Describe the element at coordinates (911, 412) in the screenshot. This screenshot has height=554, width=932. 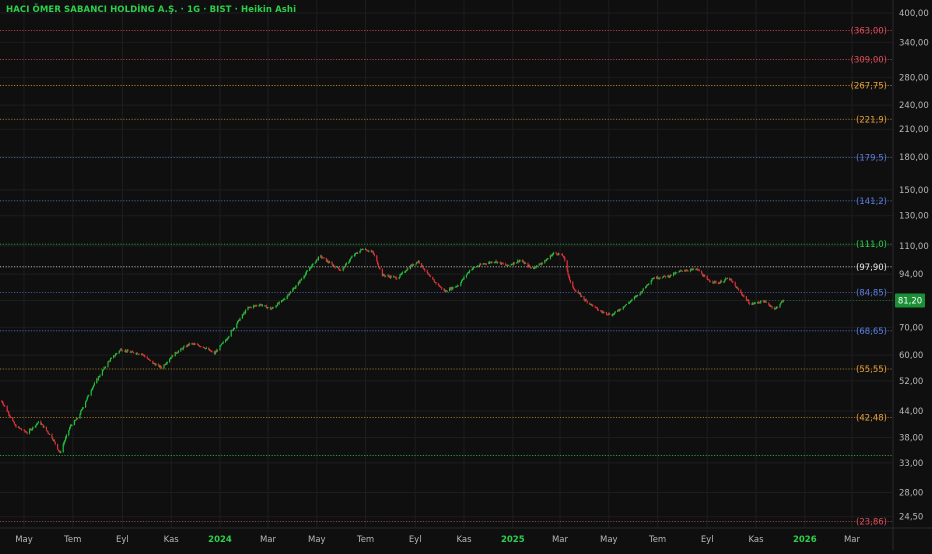
I see `y-tick-label: 44,00` at that location.